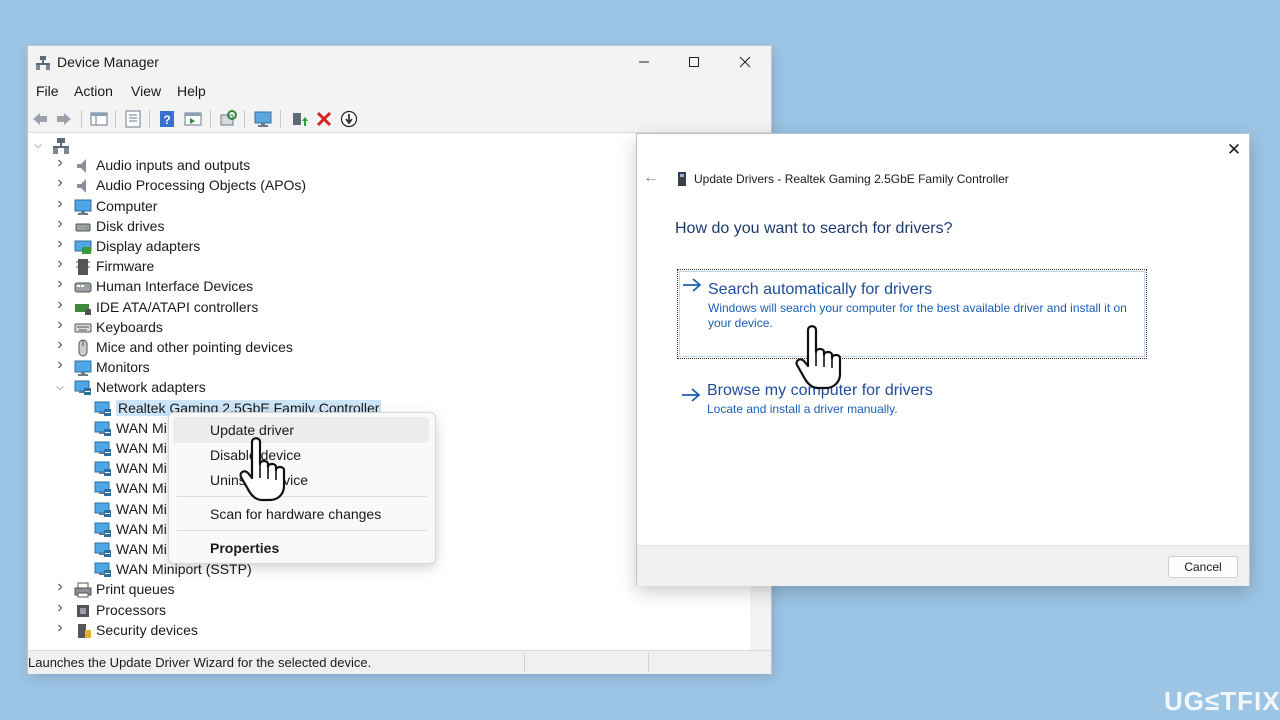  I want to click on properties-icon, so click(133, 119).